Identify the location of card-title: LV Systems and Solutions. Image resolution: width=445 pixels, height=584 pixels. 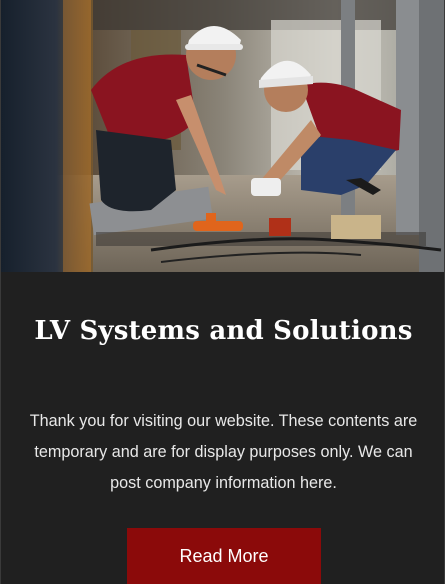
(223, 331).